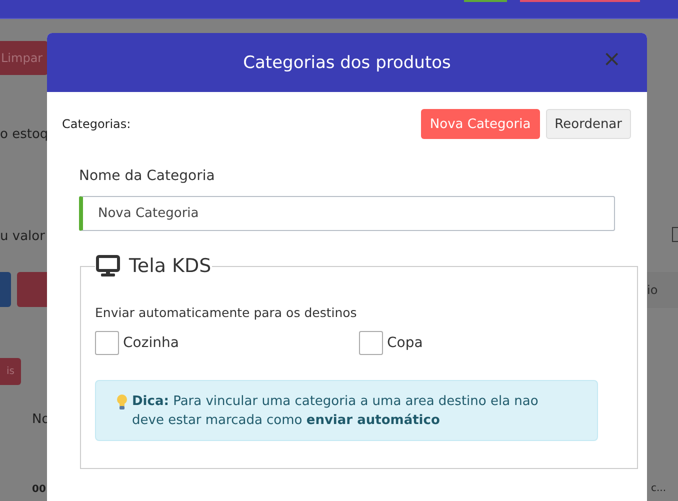 The width and height of the screenshot is (678, 501). What do you see at coordinates (5, 289) in the screenshot?
I see `action-button` at bounding box center [5, 289].